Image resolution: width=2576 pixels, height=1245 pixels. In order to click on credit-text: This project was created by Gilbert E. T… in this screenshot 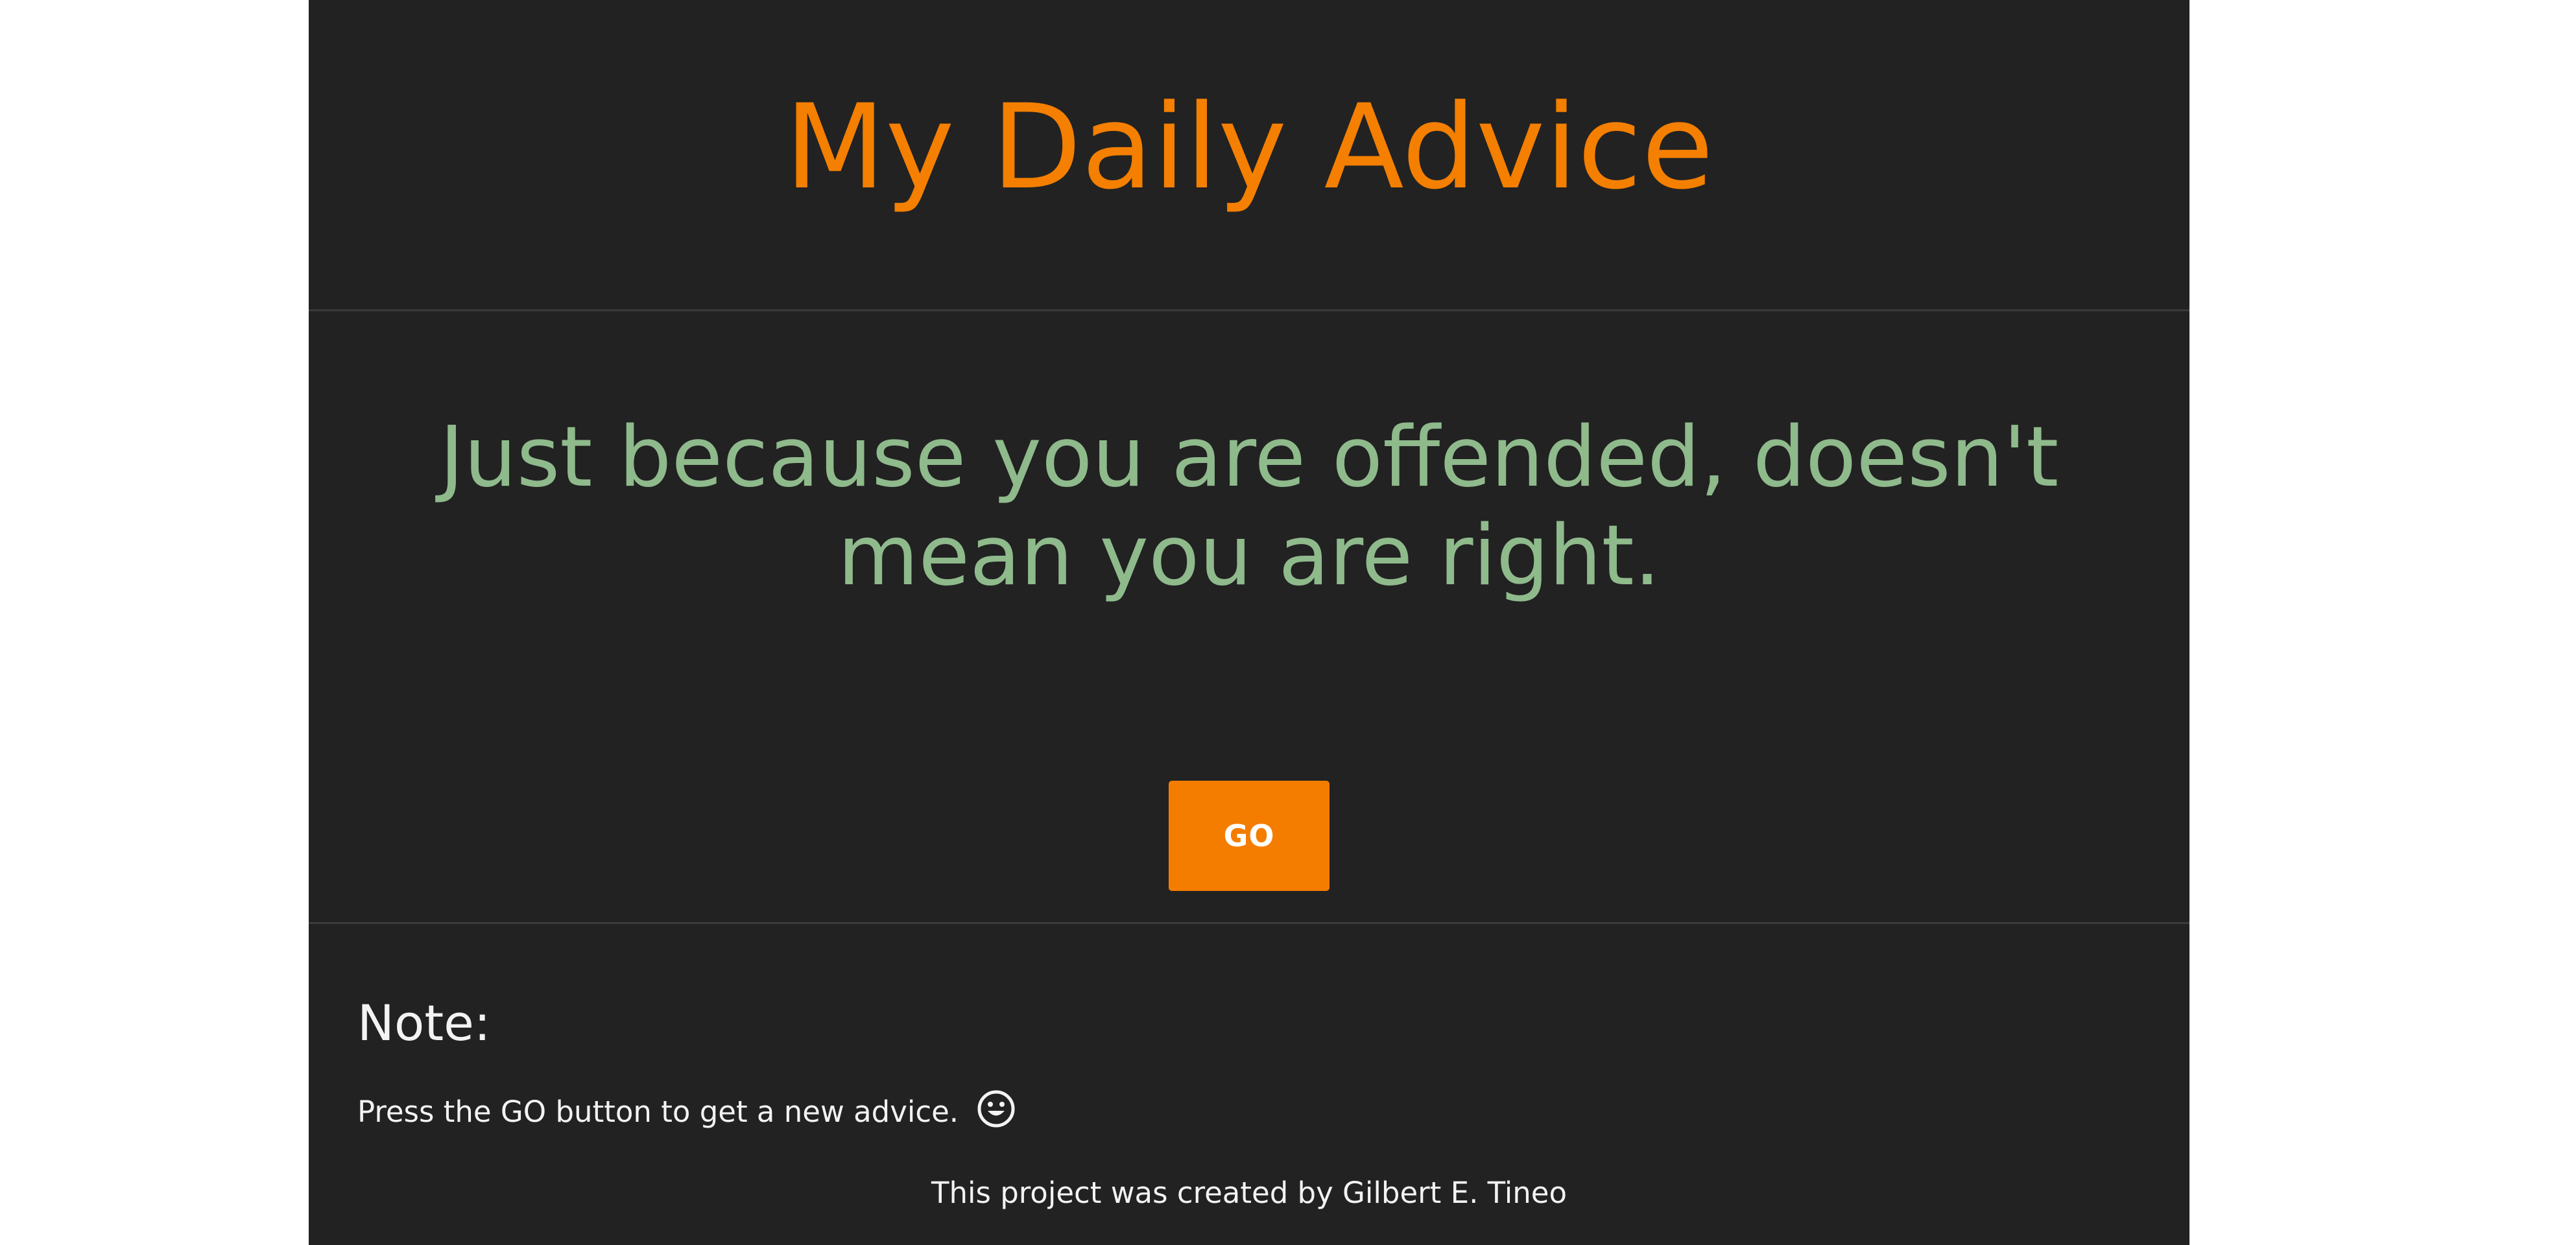, I will do `click(1249, 1193)`.